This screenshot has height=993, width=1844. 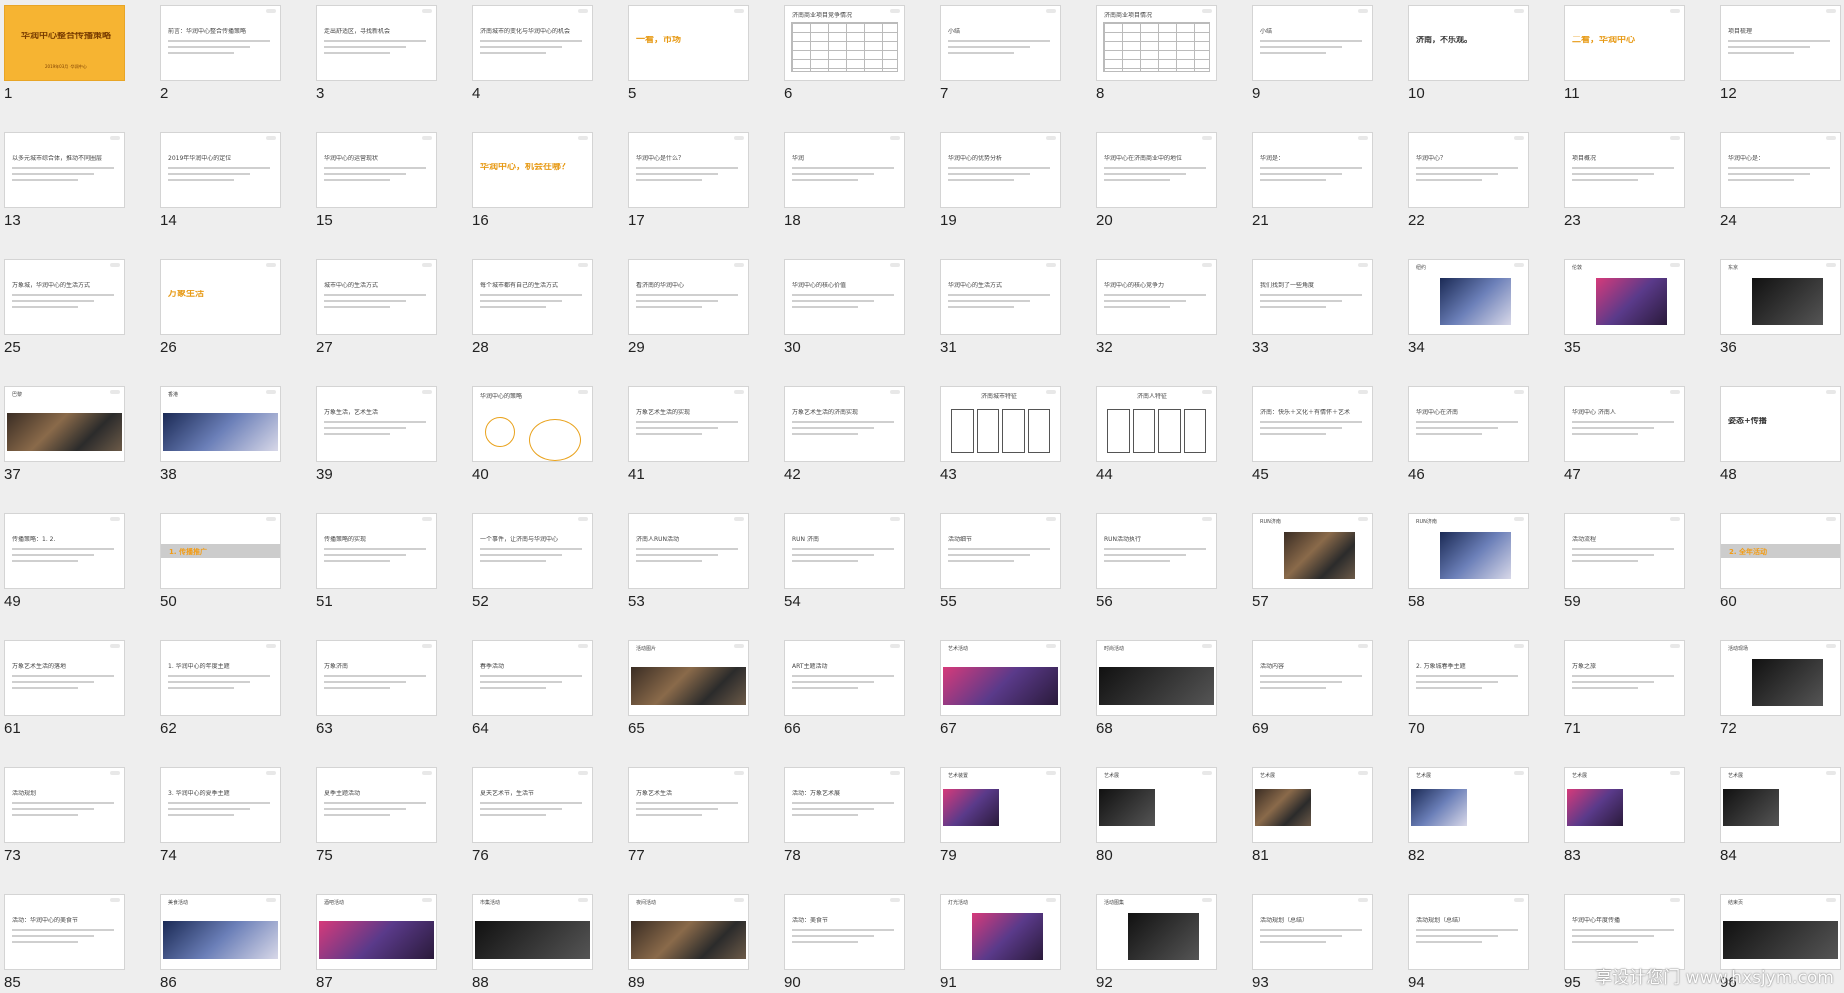 What do you see at coordinates (1624, 551) in the screenshot?
I see `slide-thumbnail: 活动流程` at bounding box center [1624, 551].